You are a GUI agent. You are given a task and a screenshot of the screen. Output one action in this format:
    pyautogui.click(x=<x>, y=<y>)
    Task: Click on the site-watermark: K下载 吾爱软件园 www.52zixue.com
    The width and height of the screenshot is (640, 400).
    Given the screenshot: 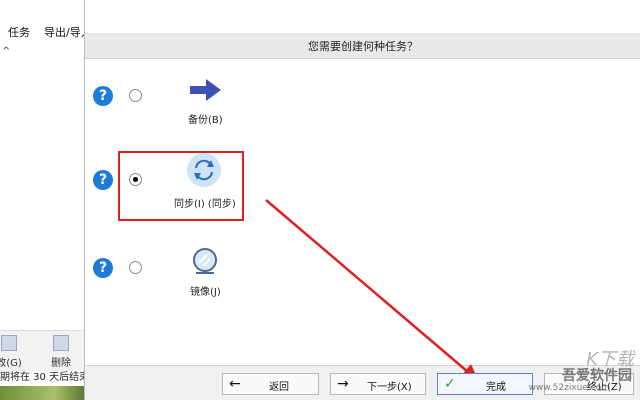 What is the action you would take?
    pyautogui.click(x=575, y=372)
    